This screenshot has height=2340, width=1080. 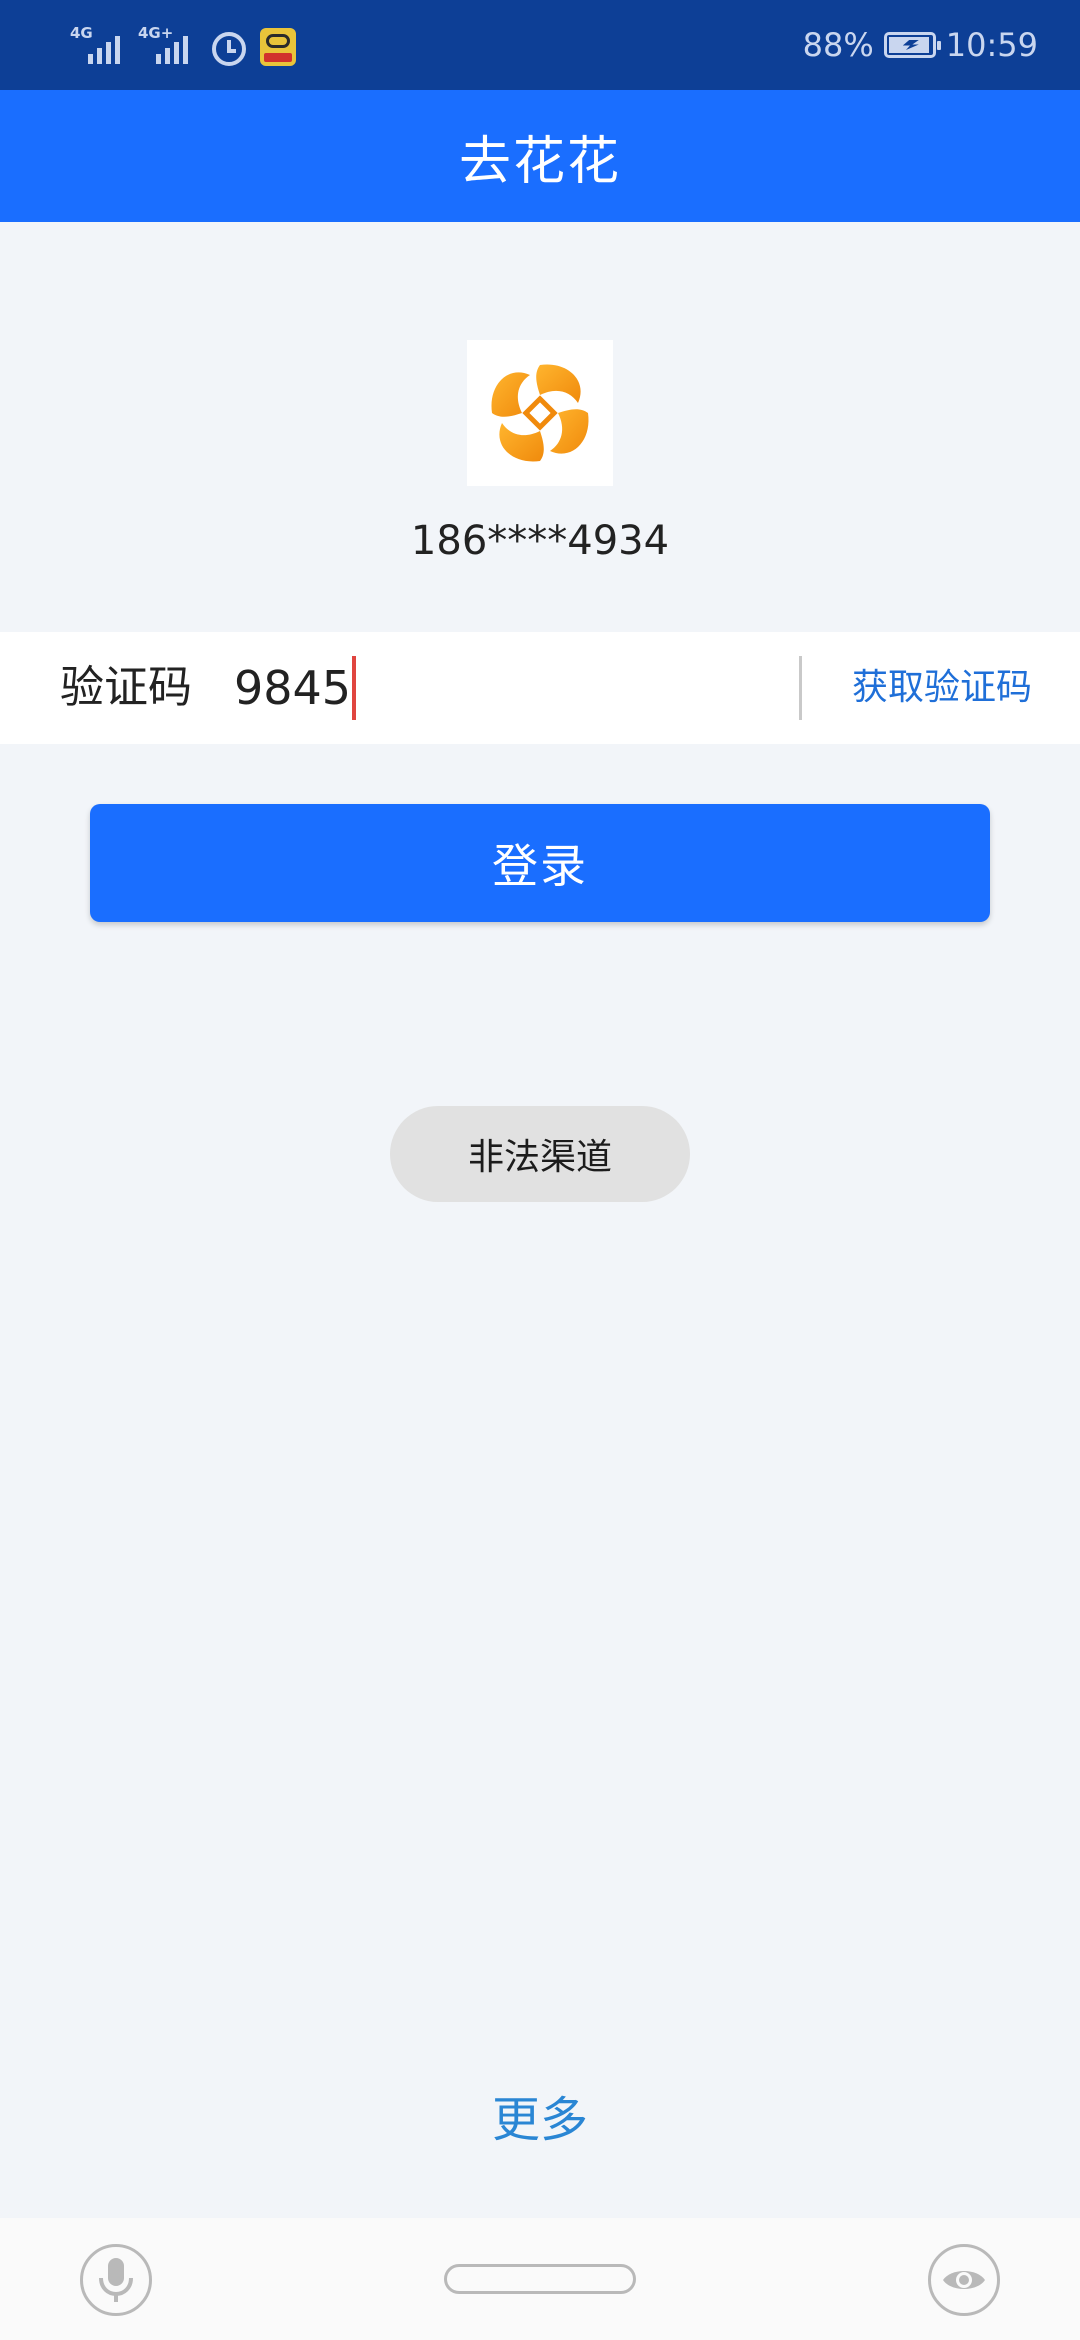 What do you see at coordinates (540, 45) in the screenshot?
I see `status-bar: 4G 4G+ 88% 10:59` at bounding box center [540, 45].